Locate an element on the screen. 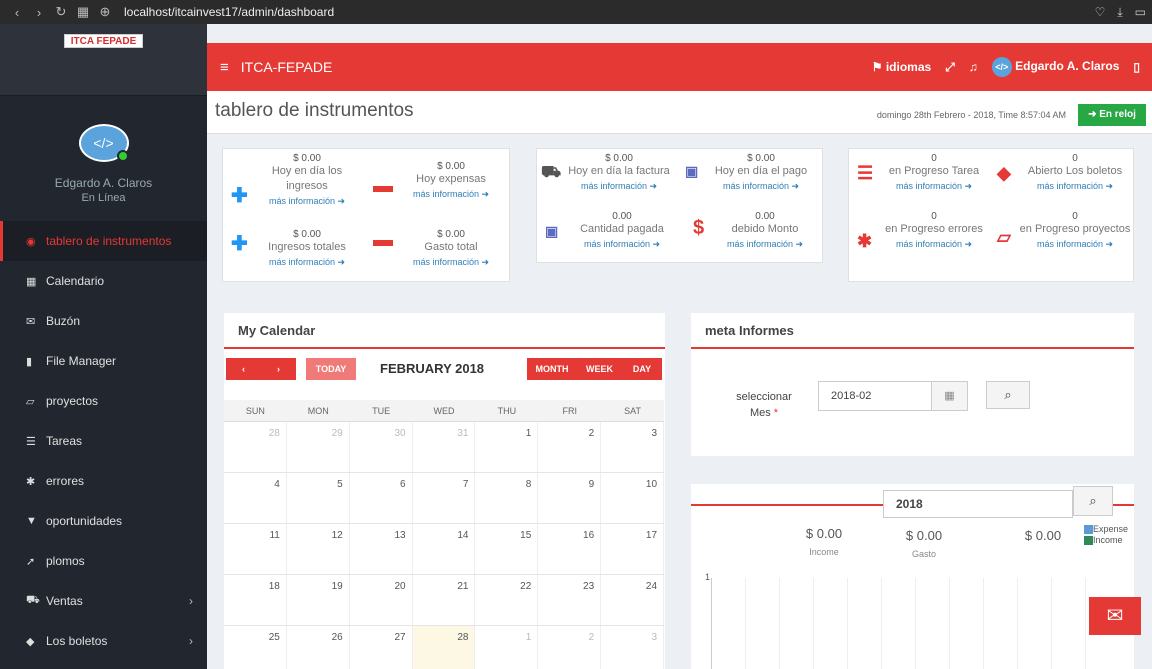  calendar-day: 26 is located at coordinates (318, 647).